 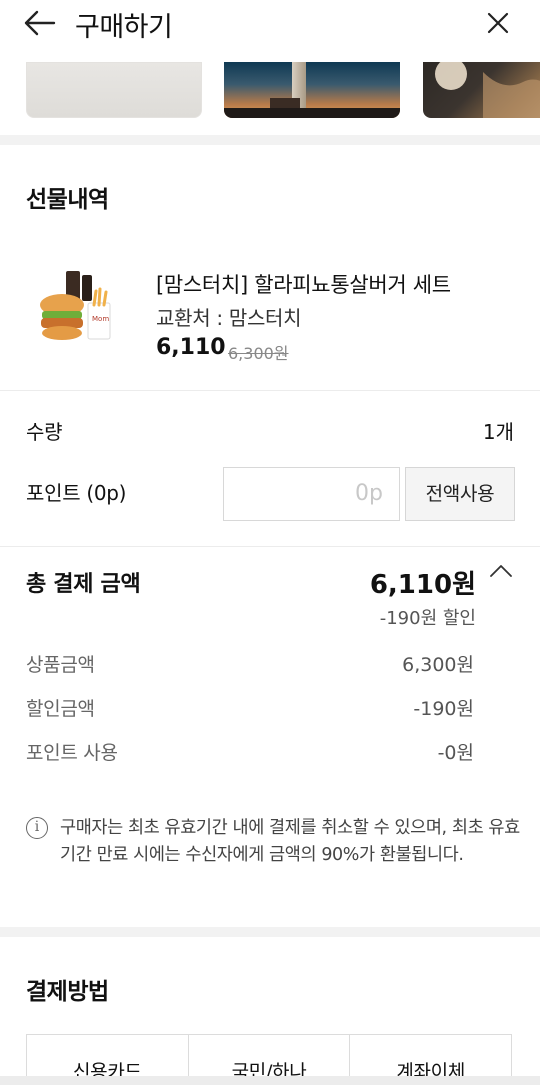 What do you see at coordinates (455, 753) in the screenshot?
I see `detail-value: -0원` at bounding box center [455, 753].